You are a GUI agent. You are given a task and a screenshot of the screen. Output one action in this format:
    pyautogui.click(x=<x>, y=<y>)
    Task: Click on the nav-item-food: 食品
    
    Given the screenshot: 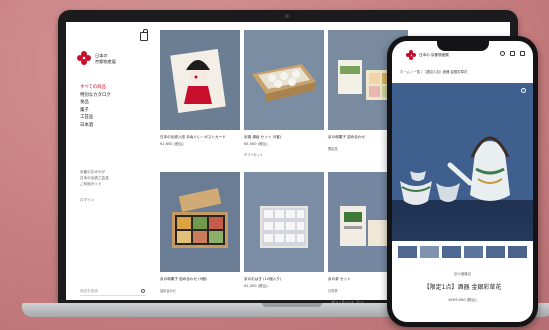 What is the action you would take?
    pyautogui.click(x=95, y=103)
    